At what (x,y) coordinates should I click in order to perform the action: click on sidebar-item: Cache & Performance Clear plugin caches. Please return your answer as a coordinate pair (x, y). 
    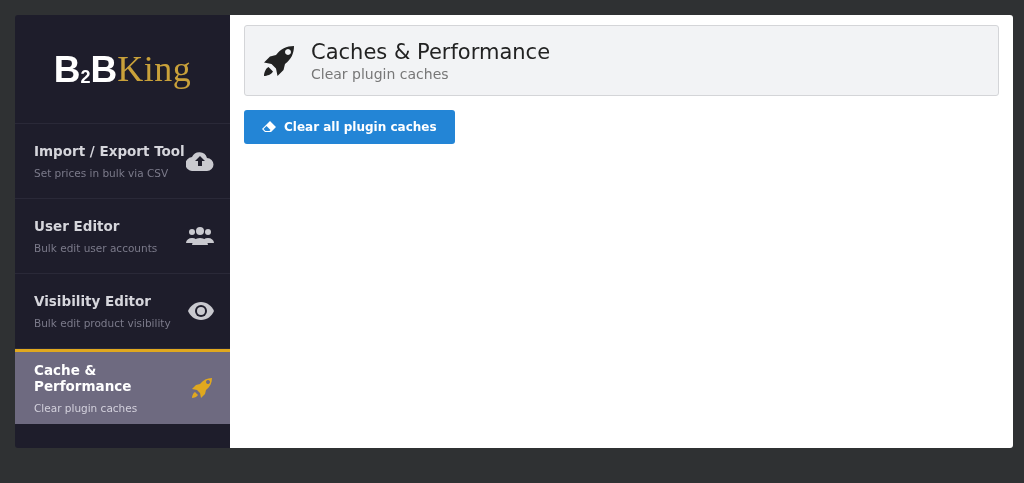
    Looking at the image, I should click on (122, 386).